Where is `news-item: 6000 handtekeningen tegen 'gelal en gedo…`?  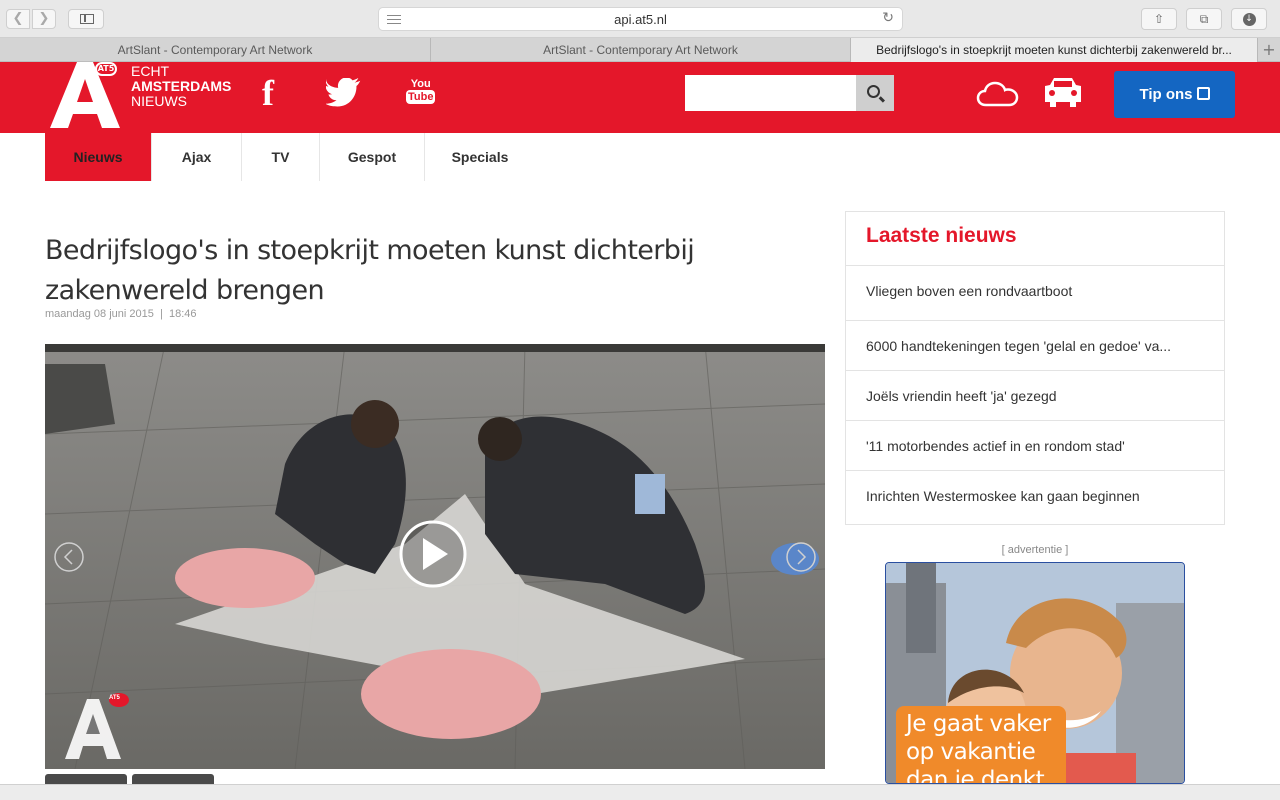
news-item: 6000 handtekeningen tegen 'gelal en gedo… is located at coordinates (1035, 345).